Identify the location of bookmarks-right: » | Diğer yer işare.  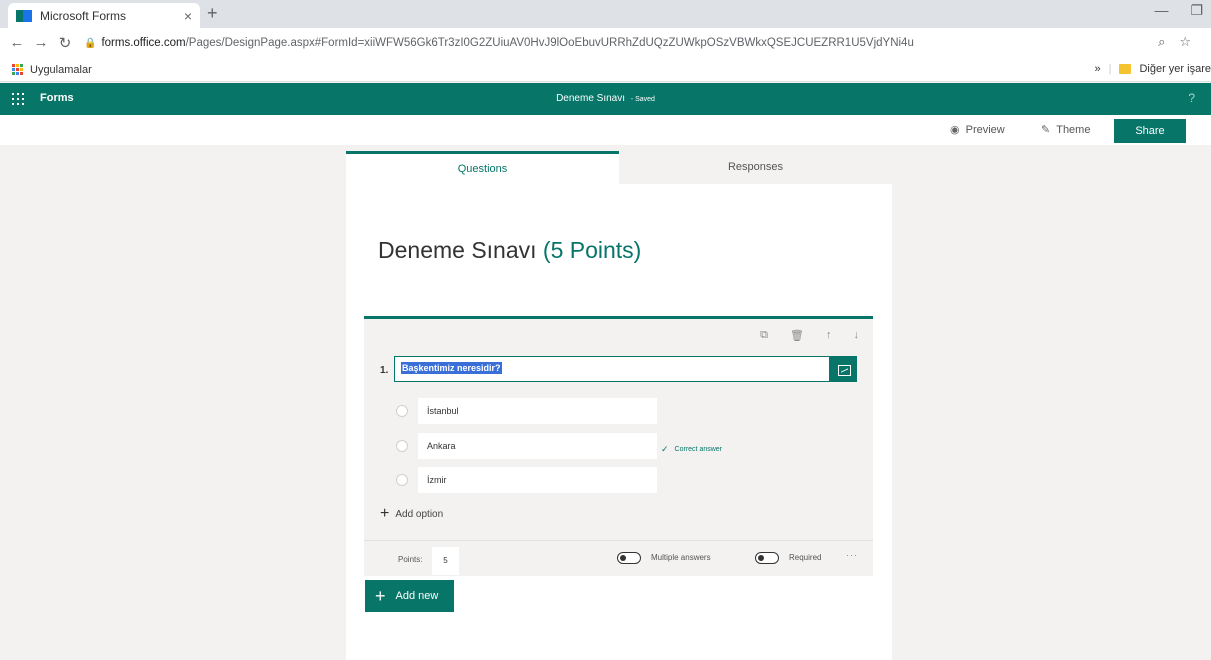
(1152, 69).